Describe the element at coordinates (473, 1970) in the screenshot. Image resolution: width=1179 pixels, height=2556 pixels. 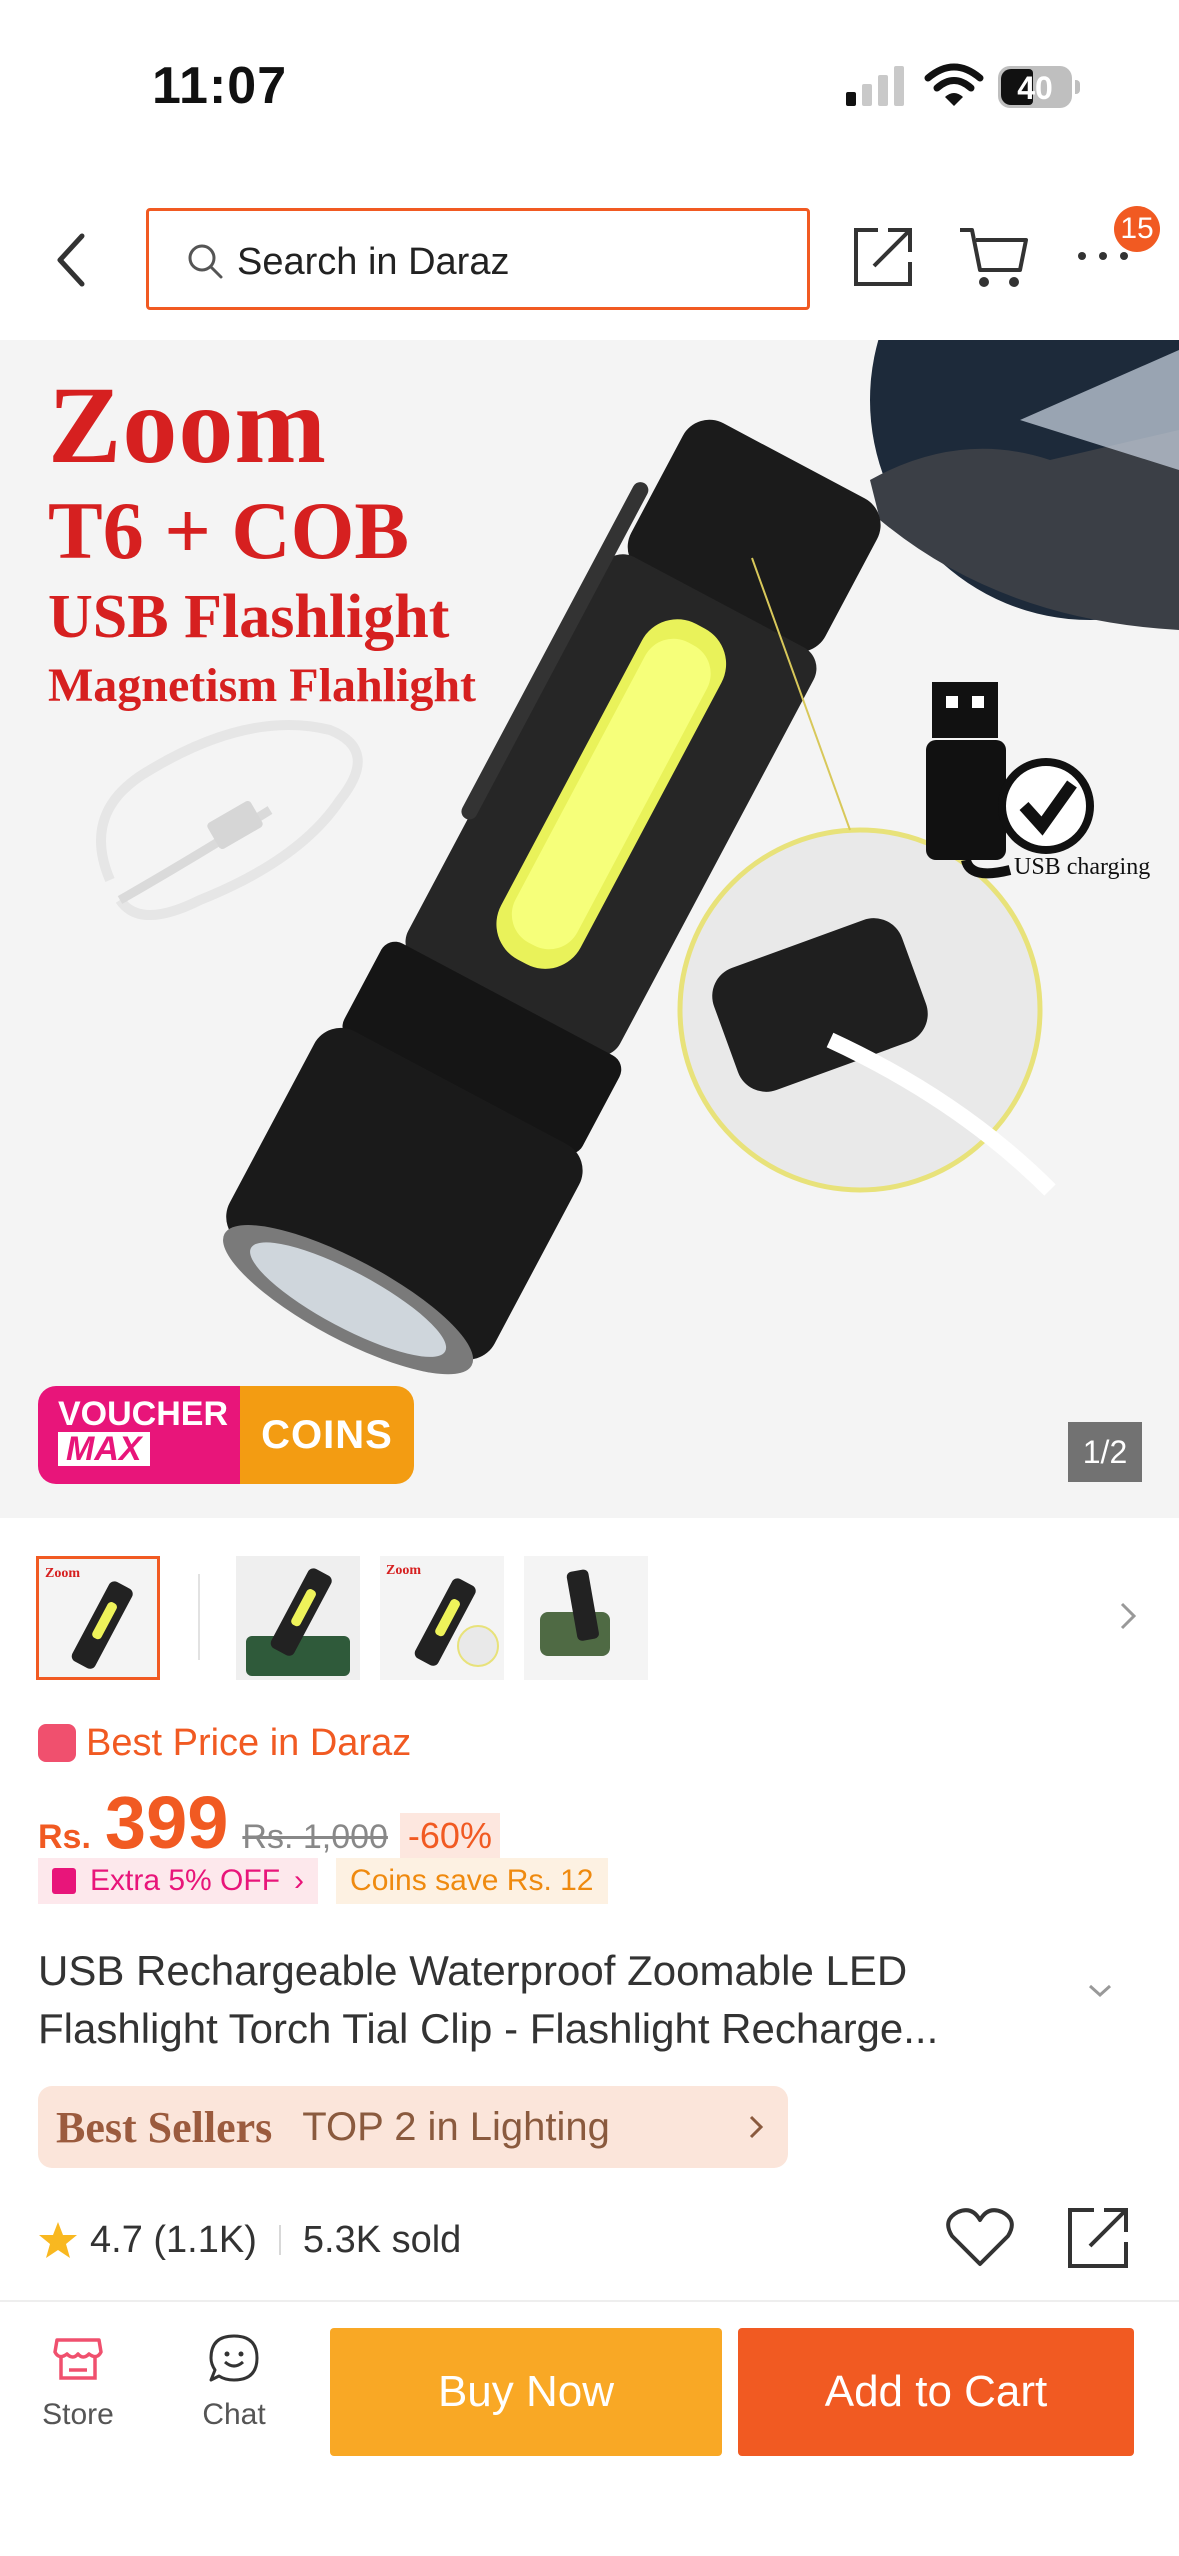
I see `product-title-line-1: USB Rechargeable Waterproof Zoomable LED` at that location.